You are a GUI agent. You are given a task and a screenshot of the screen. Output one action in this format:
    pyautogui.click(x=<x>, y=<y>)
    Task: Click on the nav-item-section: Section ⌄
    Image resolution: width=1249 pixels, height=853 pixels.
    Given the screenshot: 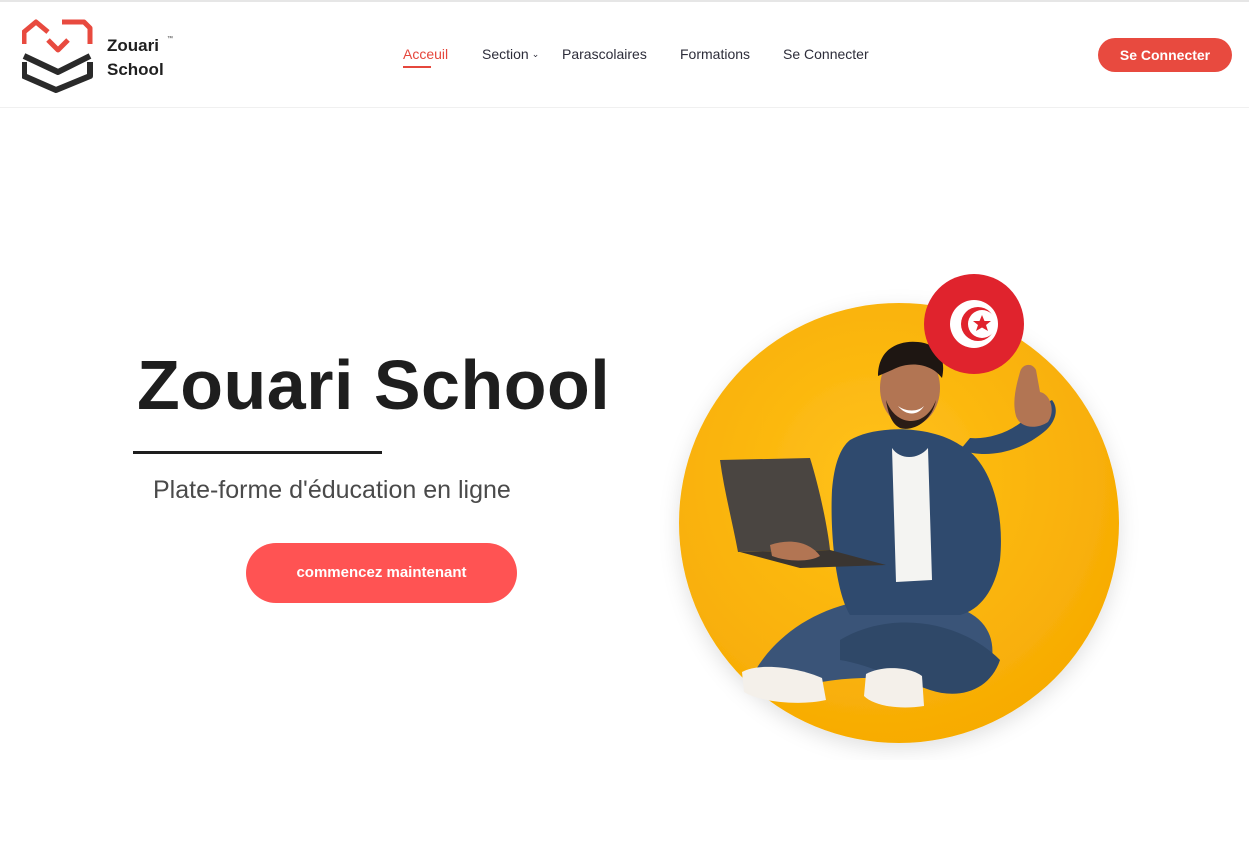 What is the action you would take?
    pyautogui.click(x=510, y=54)
    